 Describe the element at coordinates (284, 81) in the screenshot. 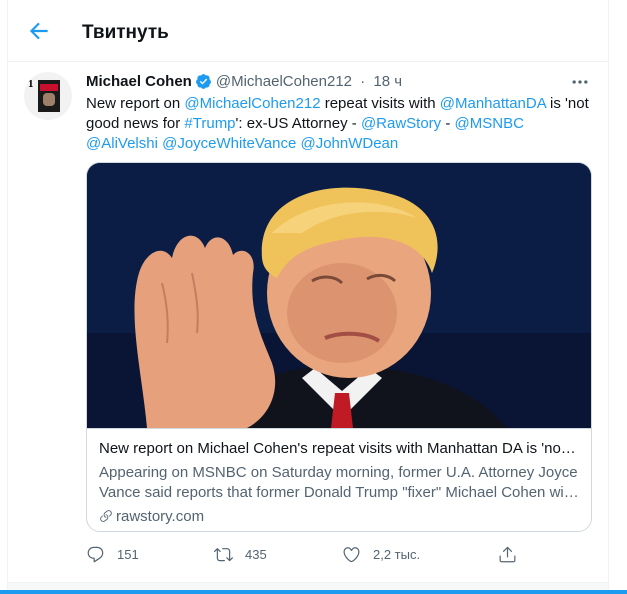

I see `author-handle: @MichaelCohen212` at that location.